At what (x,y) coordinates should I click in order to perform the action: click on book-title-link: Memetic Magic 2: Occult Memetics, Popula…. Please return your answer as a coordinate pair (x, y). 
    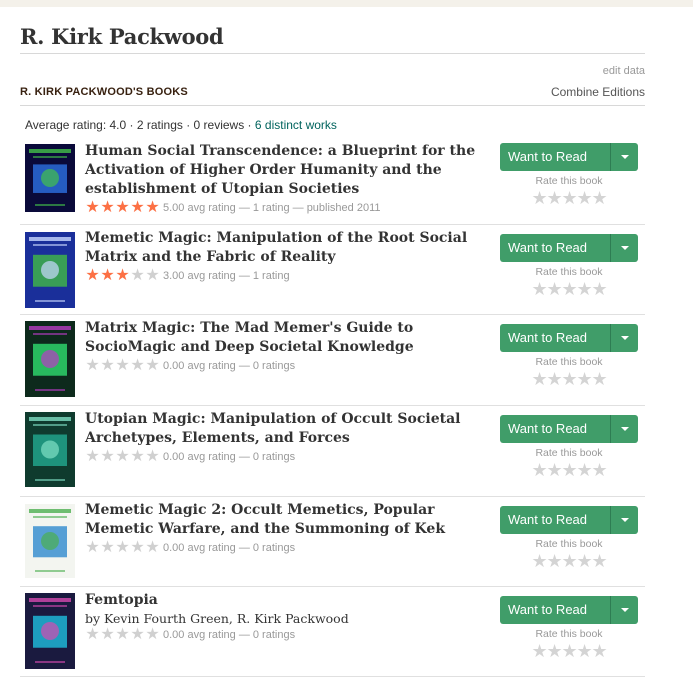
    Looking at the image, I should click on (285, 520).